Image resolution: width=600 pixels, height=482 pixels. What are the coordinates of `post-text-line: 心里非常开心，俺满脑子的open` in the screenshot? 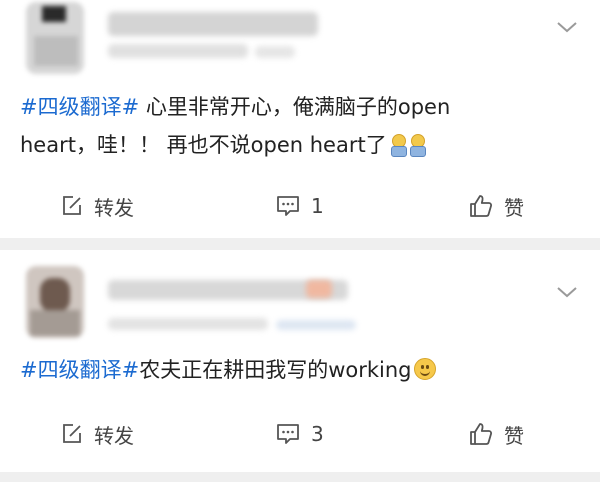 It's located at (295, 107).